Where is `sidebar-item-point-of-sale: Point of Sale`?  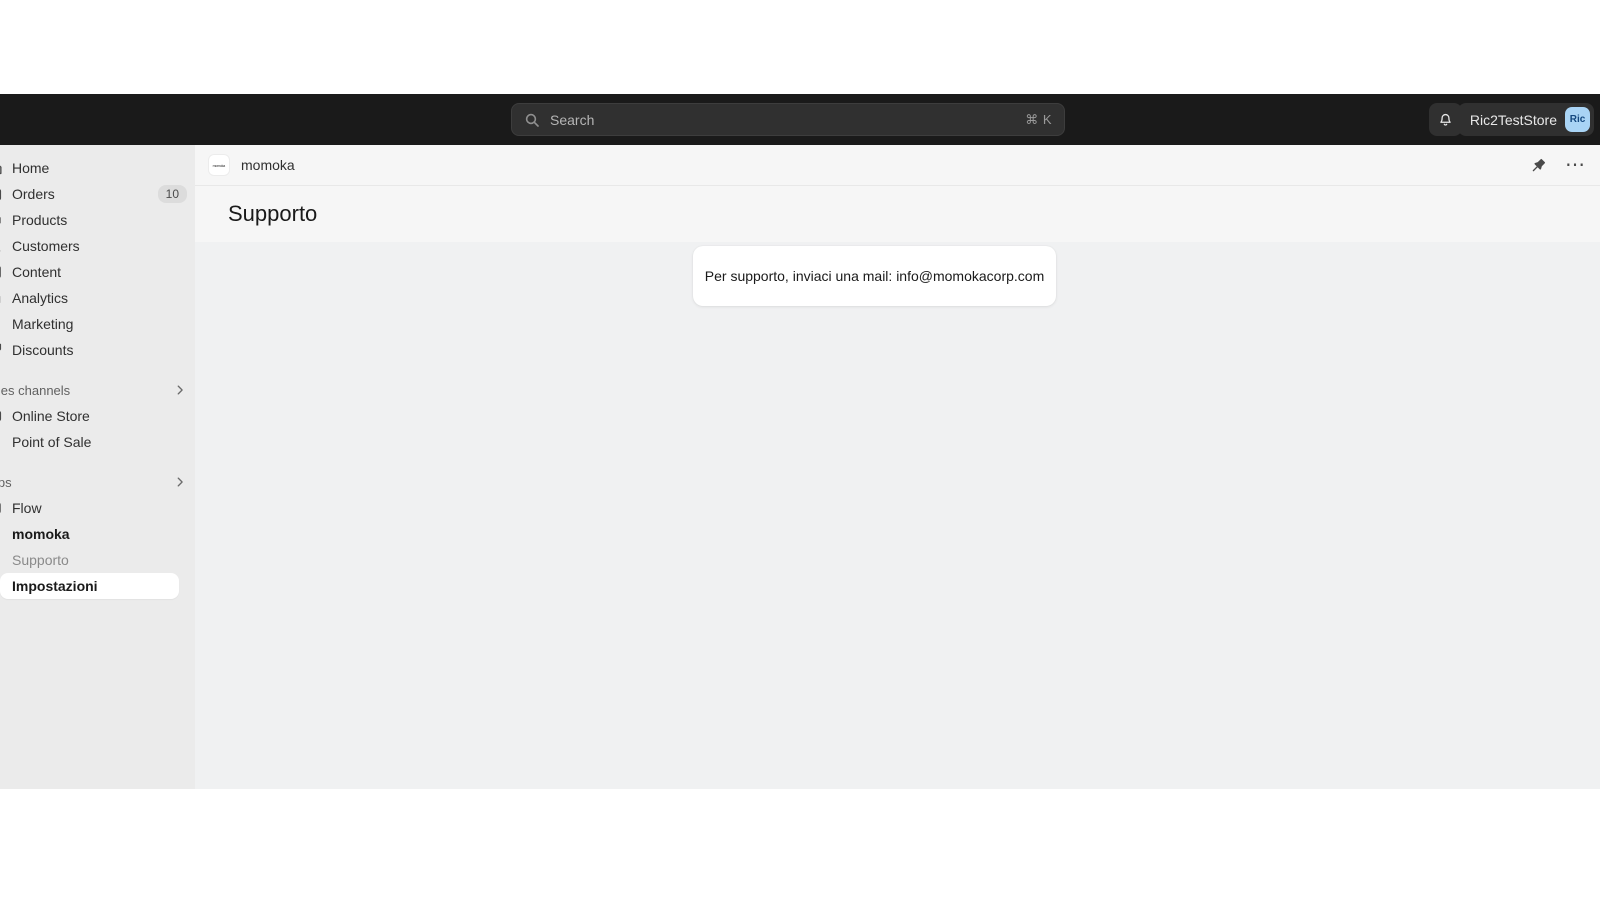
sidebar-item-point-of-sale: Point of Sale is located at coordinates (93, 442).